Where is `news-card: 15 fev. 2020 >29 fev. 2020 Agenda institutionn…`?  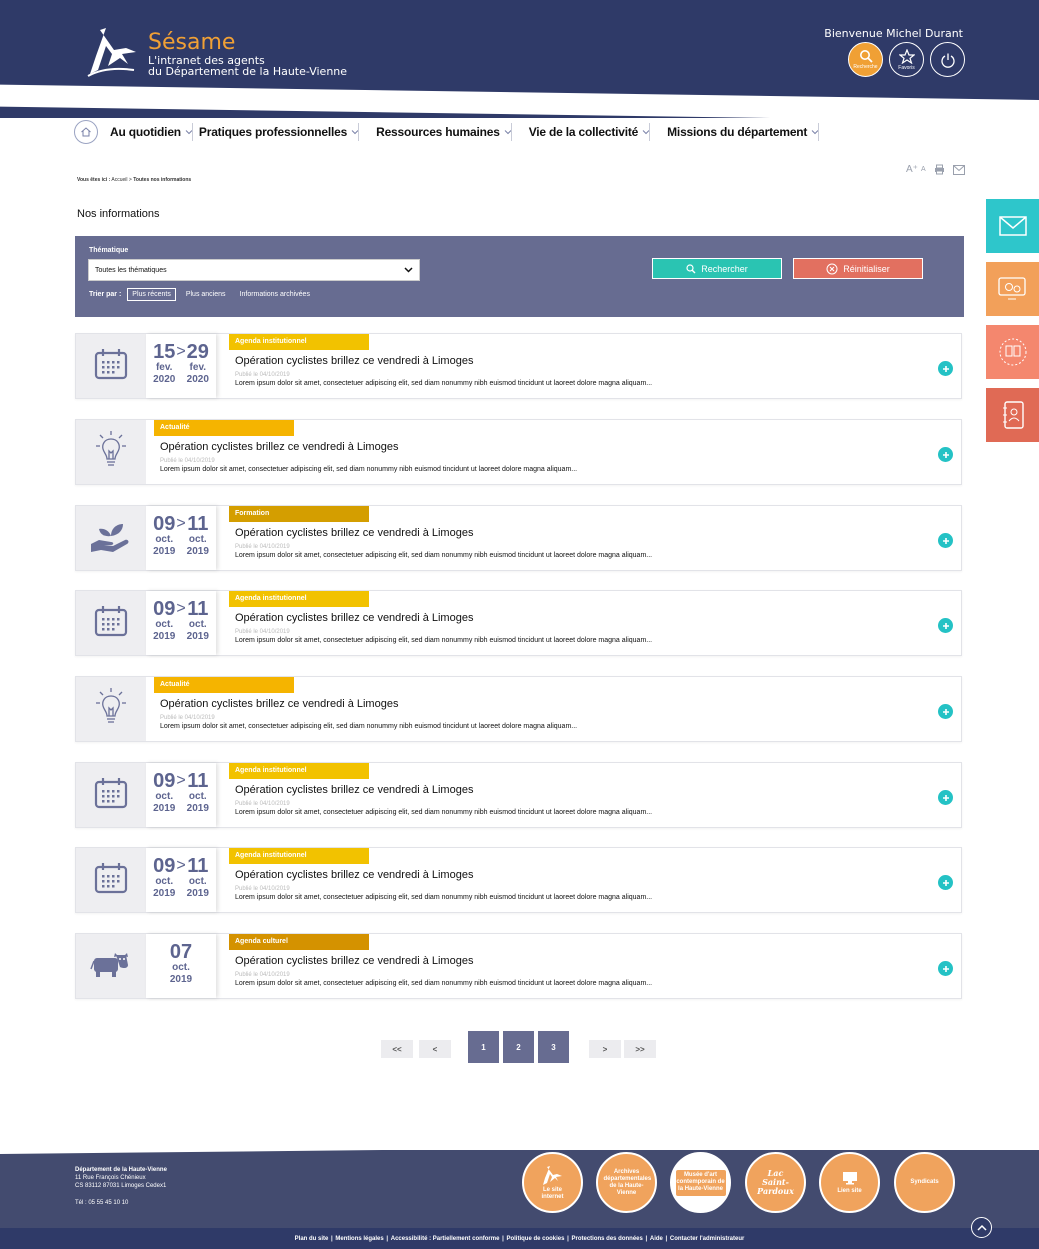 news-card: 15 fev. 2020 >29 fev. 2020 Agenda institutionn… is located at coordinates (518, 366).